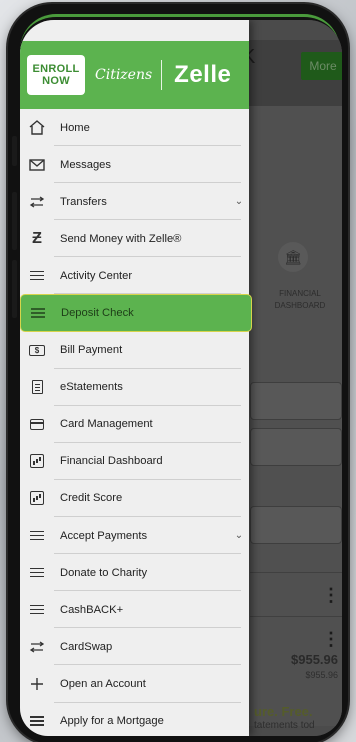 Image resolution: width=356 pixels, height=742 pixels. Describe the element at coordinates (97, 313) in the screenshot. I see `menu-item-label: Deposit Check` at that location.